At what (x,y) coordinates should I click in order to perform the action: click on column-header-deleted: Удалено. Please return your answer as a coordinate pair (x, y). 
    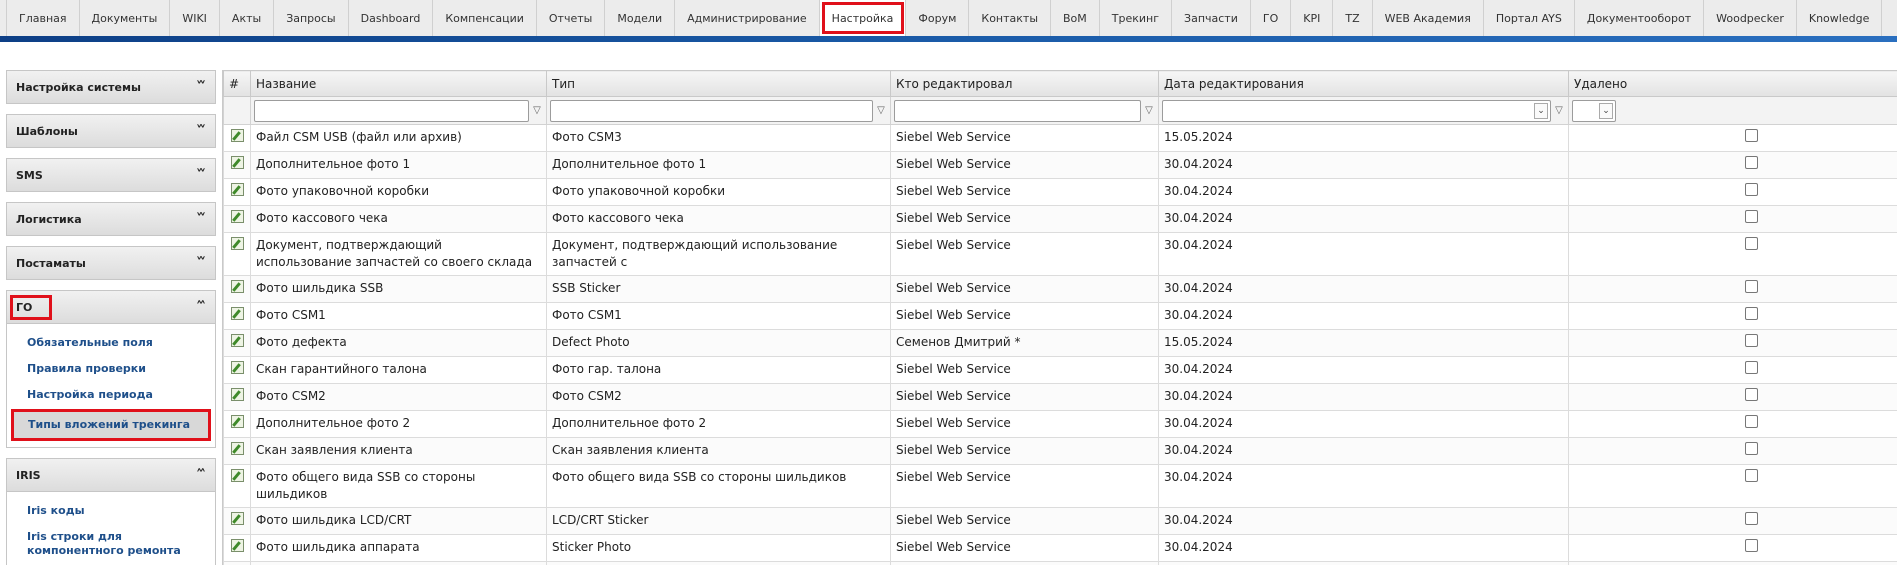
    Looking at the image, I should click on (1732, 83).